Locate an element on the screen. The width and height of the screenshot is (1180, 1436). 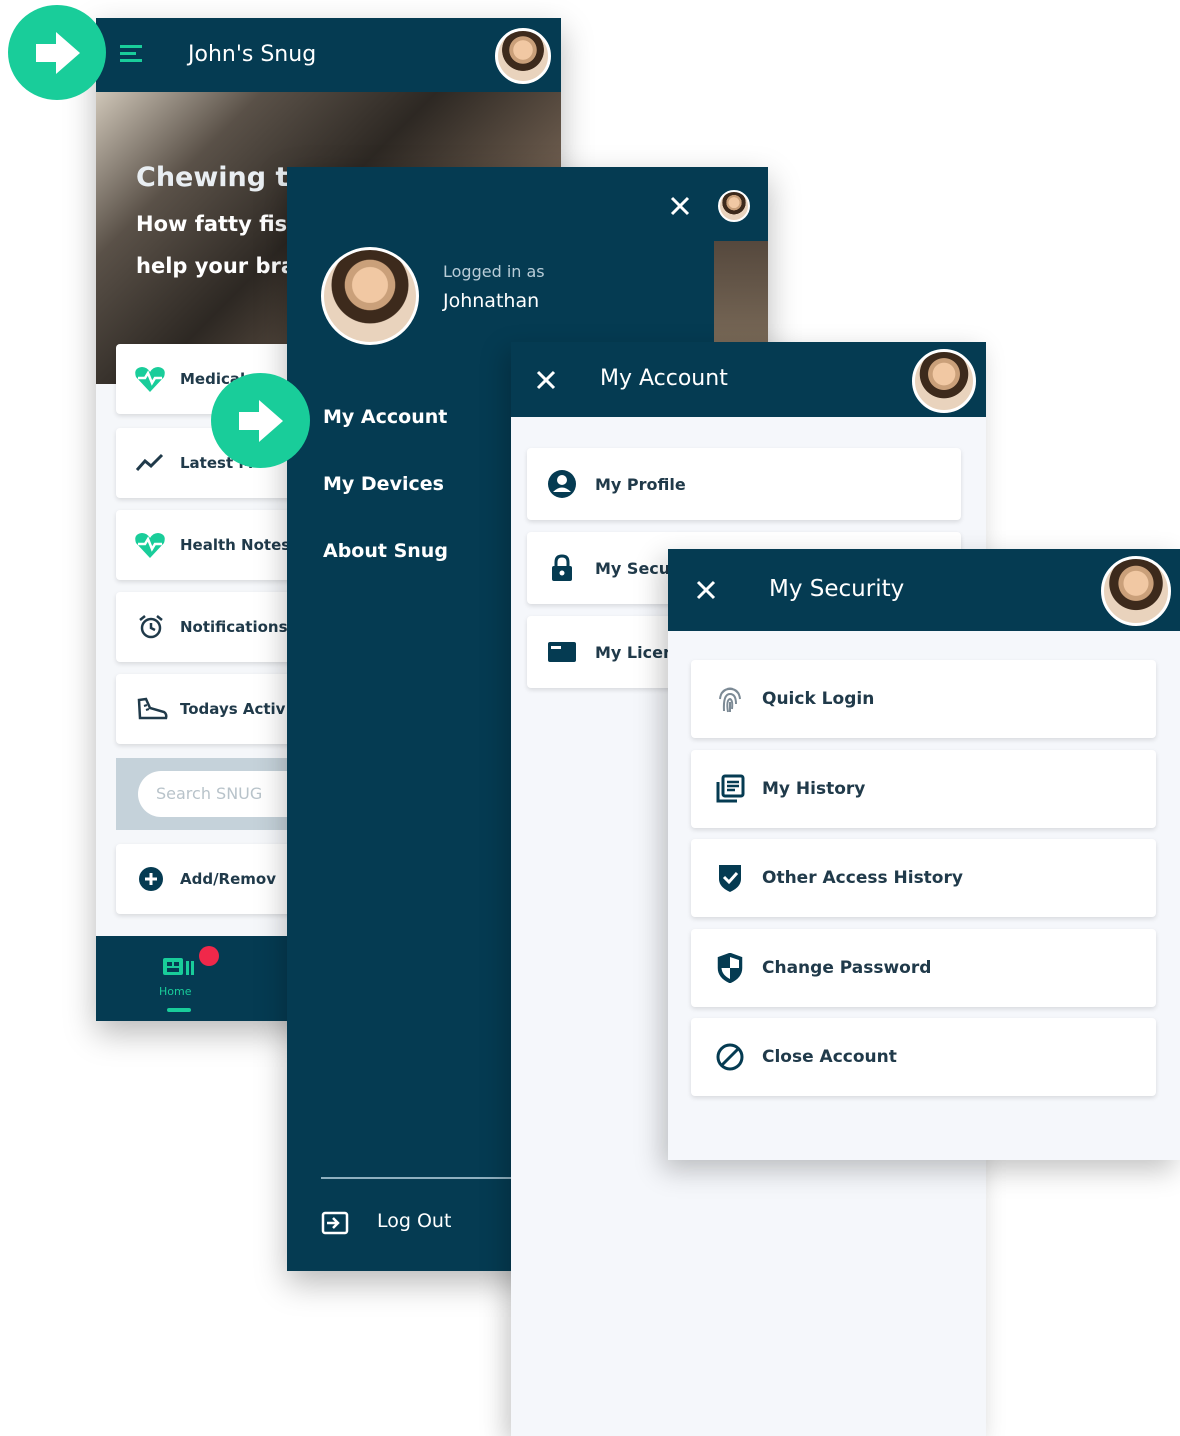
user-circle-icon is located at coordinates (562, 484).